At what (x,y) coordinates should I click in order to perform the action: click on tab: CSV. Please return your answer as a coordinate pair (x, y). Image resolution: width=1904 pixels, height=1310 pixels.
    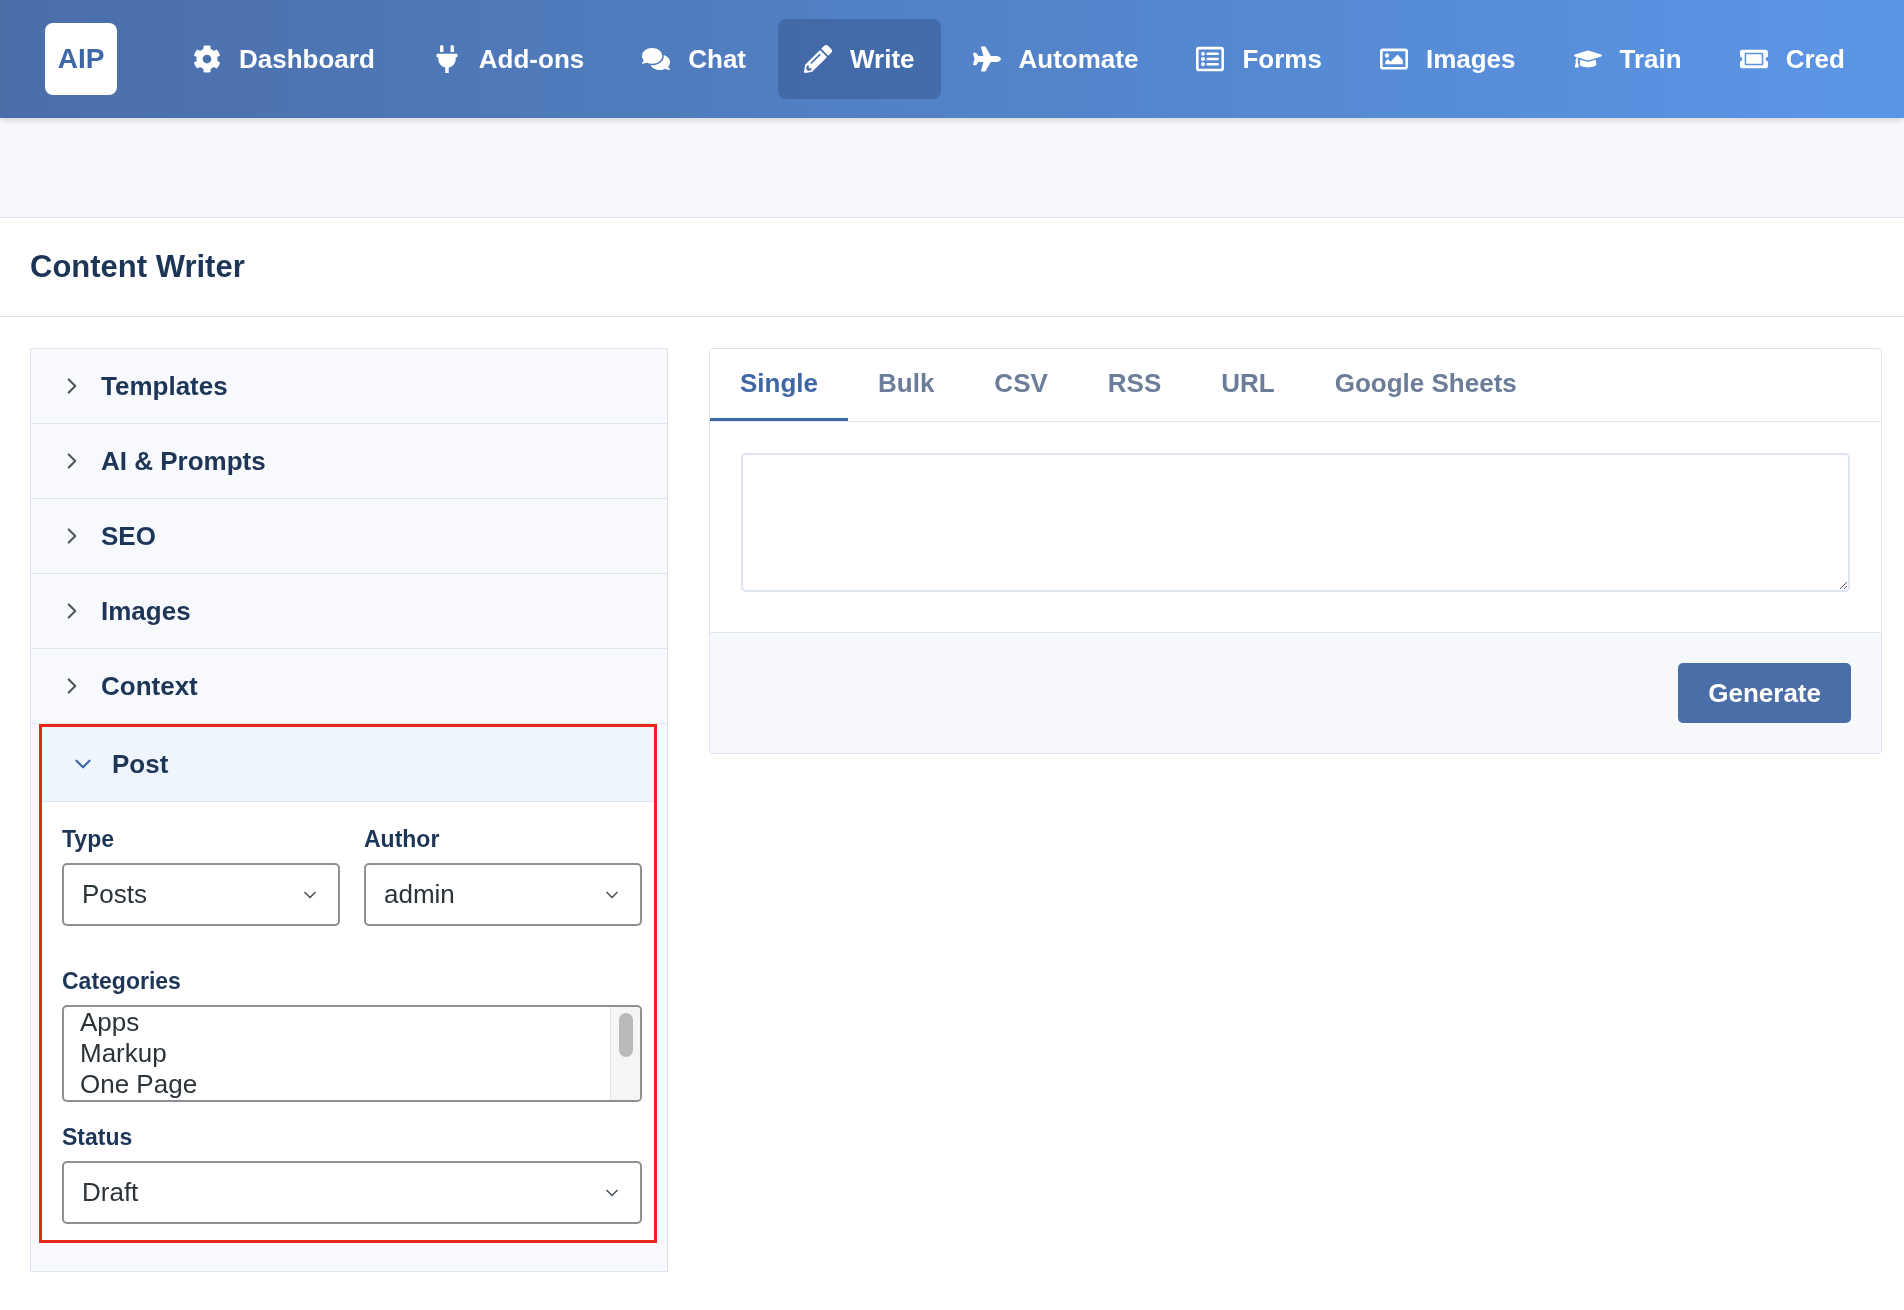
    Looking at the image, I should click on (1021, 385).